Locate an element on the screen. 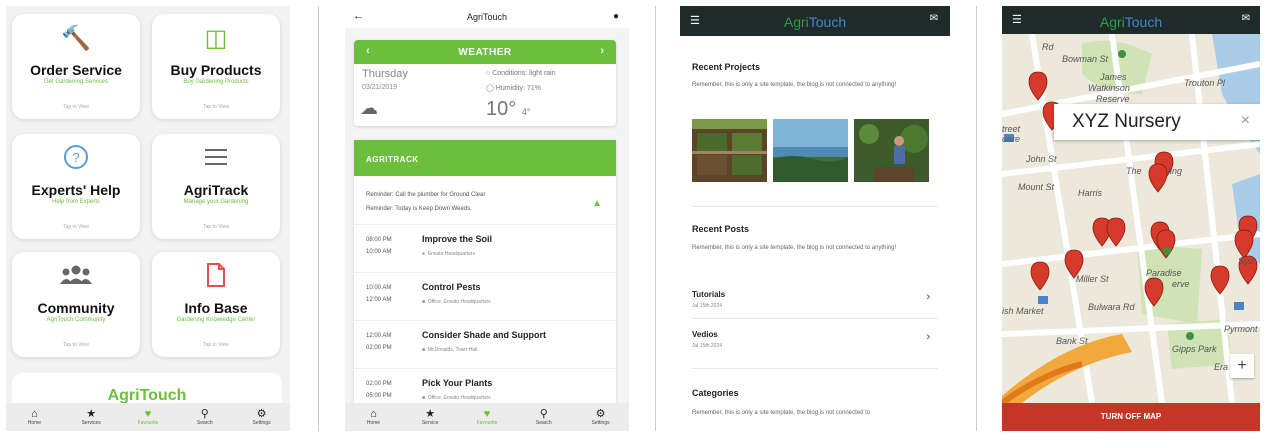 This screenshot has height=437, width=1265. tab-label: Settings is located at coordinates (261, 423).